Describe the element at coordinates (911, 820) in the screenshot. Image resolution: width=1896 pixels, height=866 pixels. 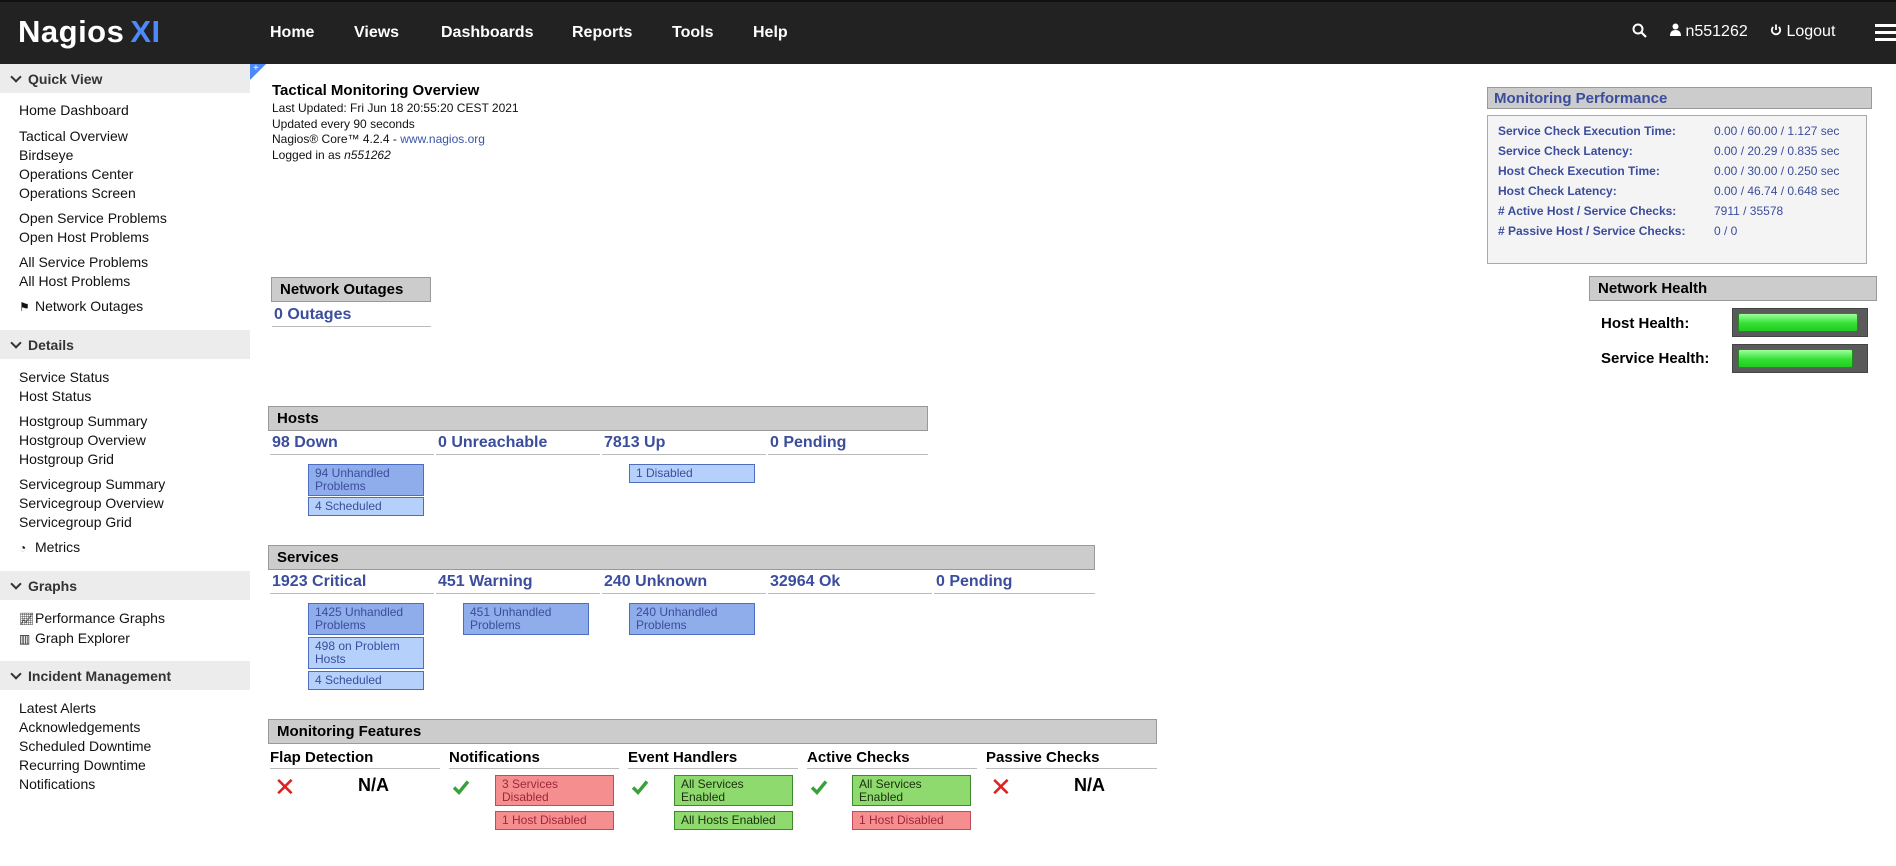
I see `active-checks-hosts-disabled-chip: 1 Host Disabled` at that location.